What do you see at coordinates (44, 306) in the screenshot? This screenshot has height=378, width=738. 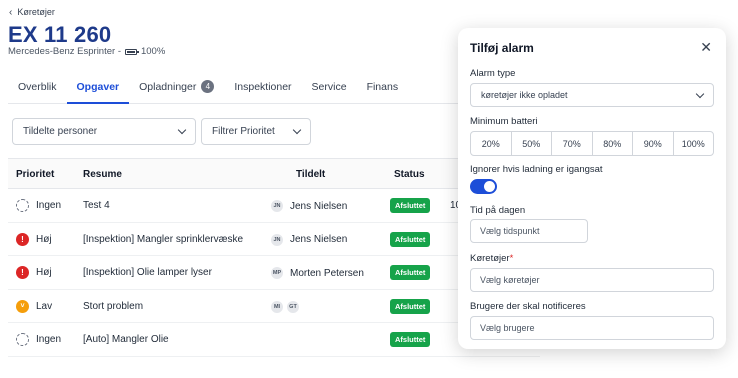 I see `priority-label: Lav` at bounding box center [44, 306].